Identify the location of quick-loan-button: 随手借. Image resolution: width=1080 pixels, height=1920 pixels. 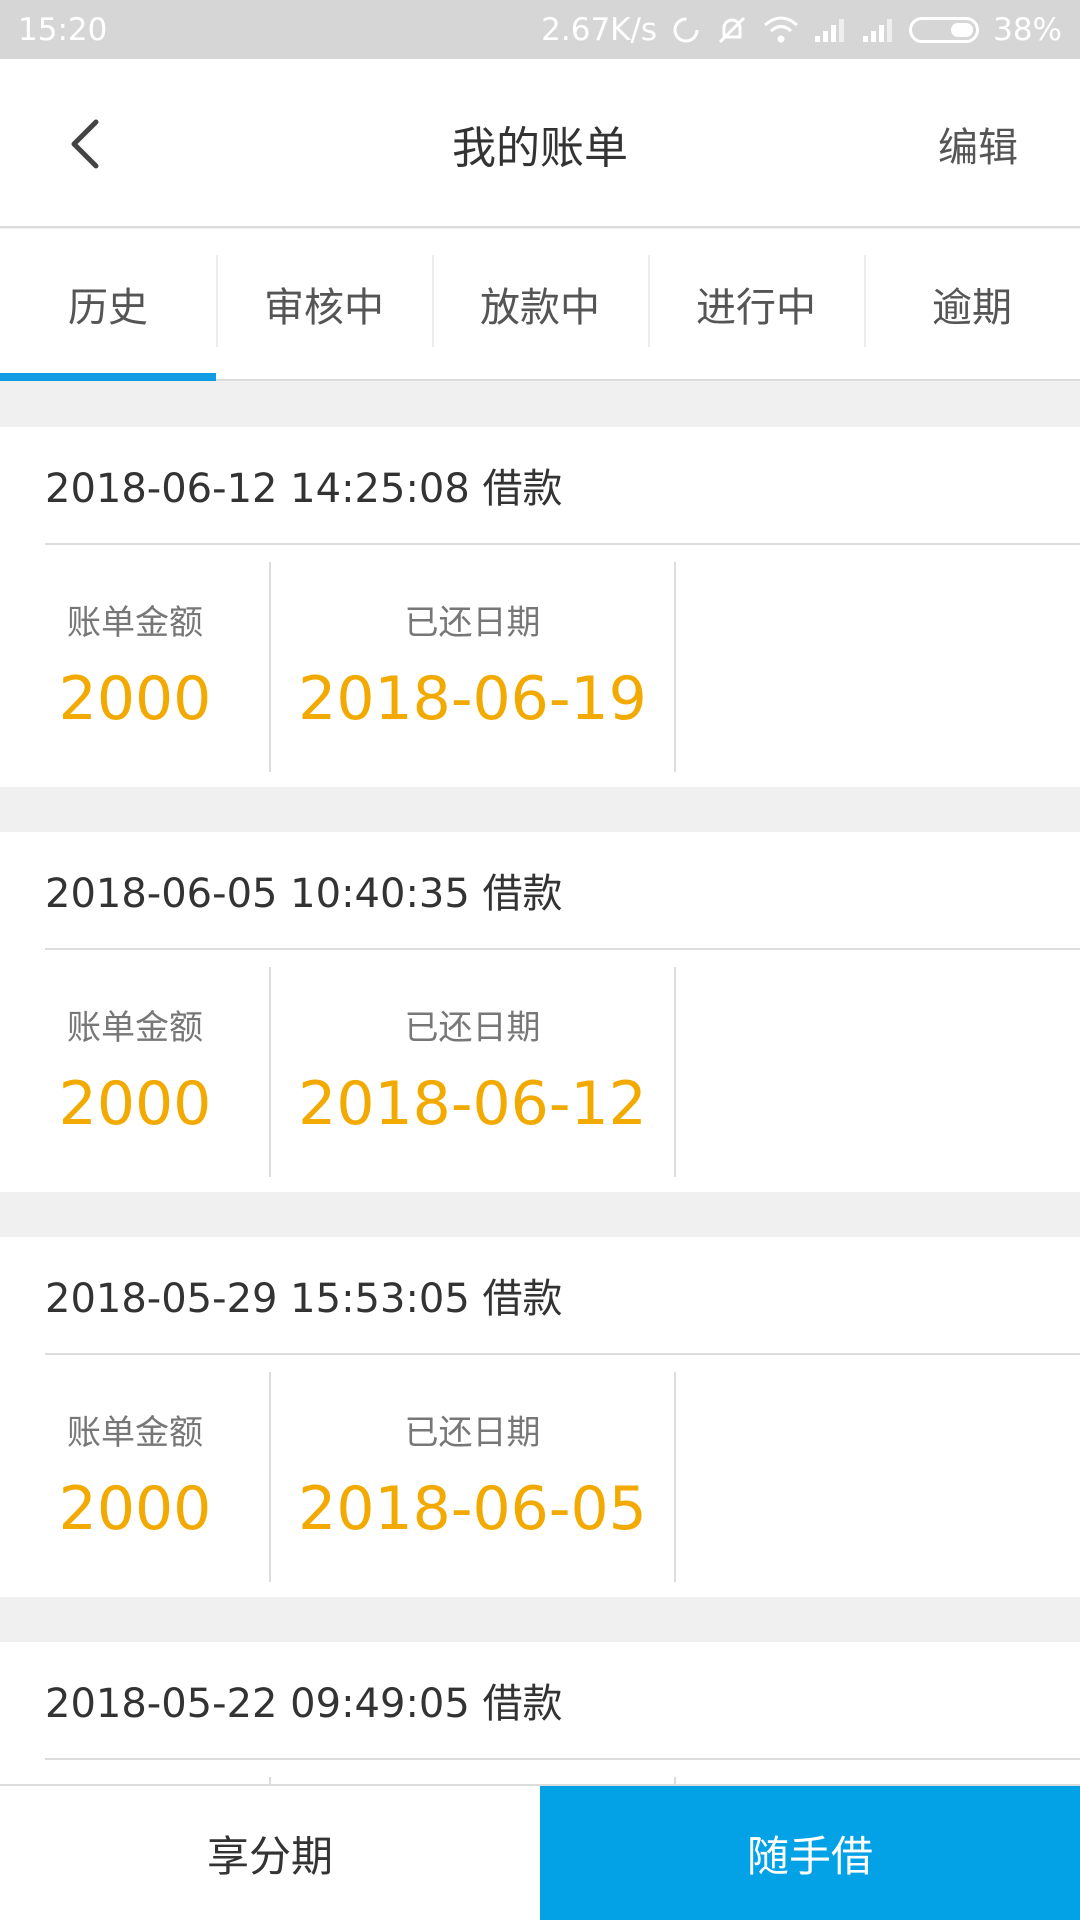
(810, 1853).